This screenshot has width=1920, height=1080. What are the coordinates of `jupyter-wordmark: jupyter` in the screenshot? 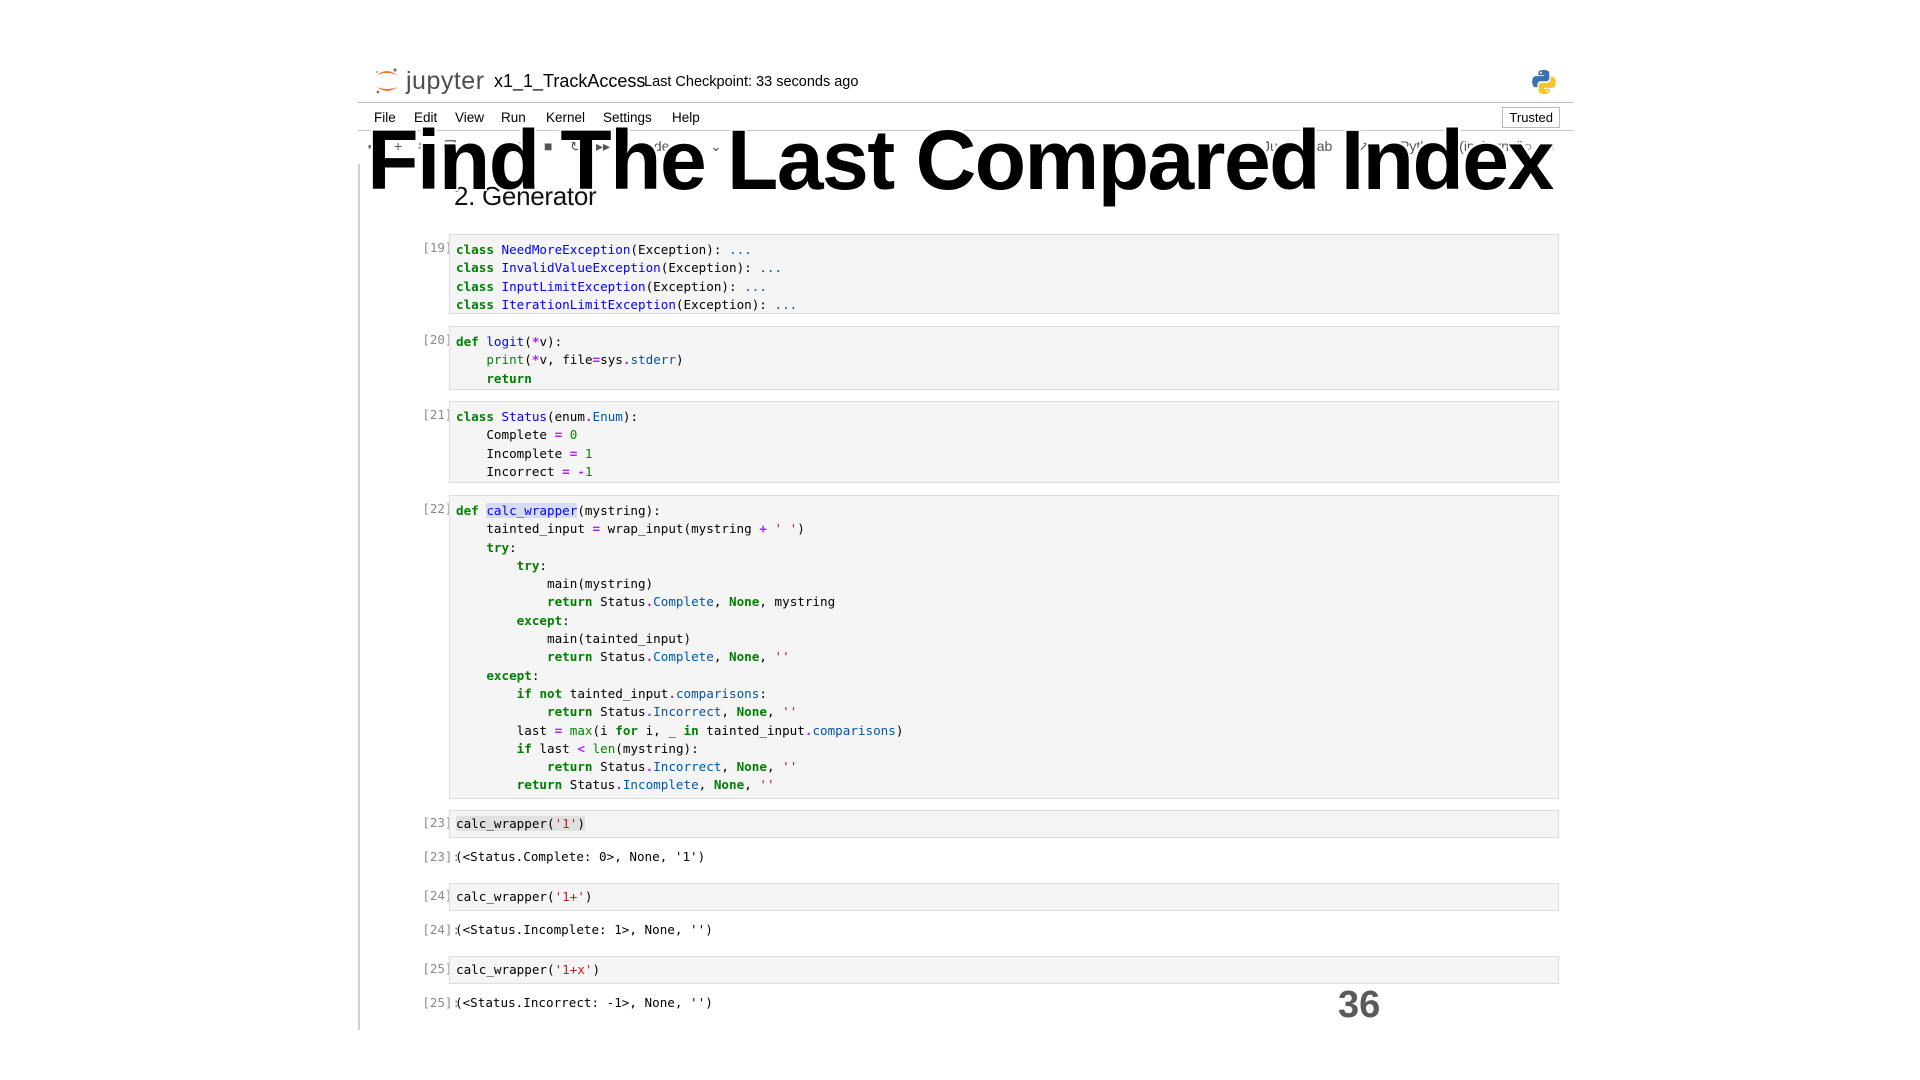 It's located at (445, 80).